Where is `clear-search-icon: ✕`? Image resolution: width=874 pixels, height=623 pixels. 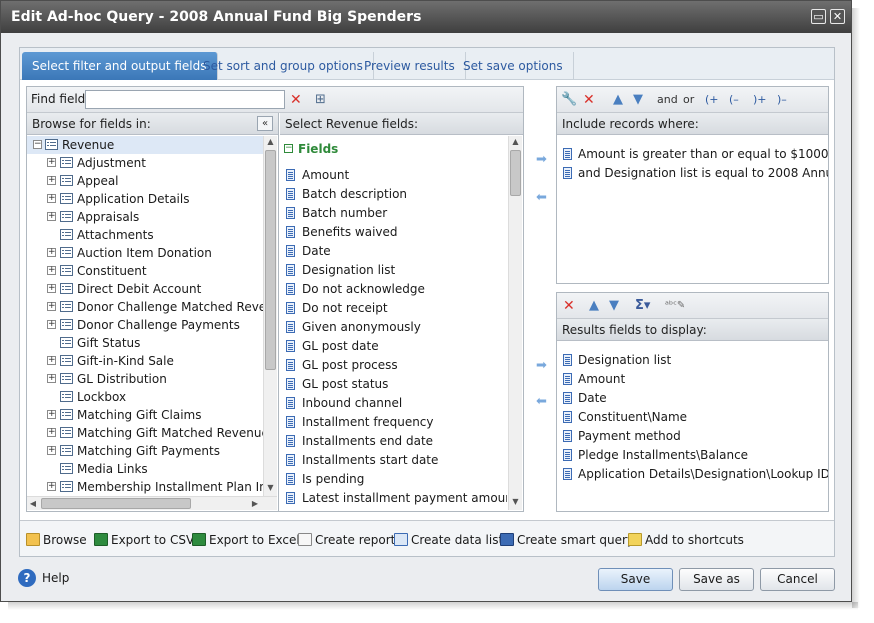 clear-search-icon: ✕ is located at coordinates (296, 100).